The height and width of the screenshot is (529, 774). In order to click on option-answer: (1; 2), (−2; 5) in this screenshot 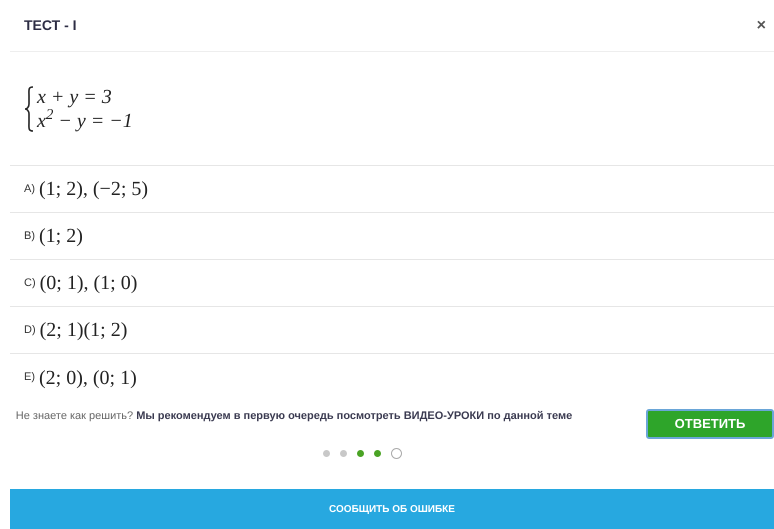, I will do `click(93, 189)`.